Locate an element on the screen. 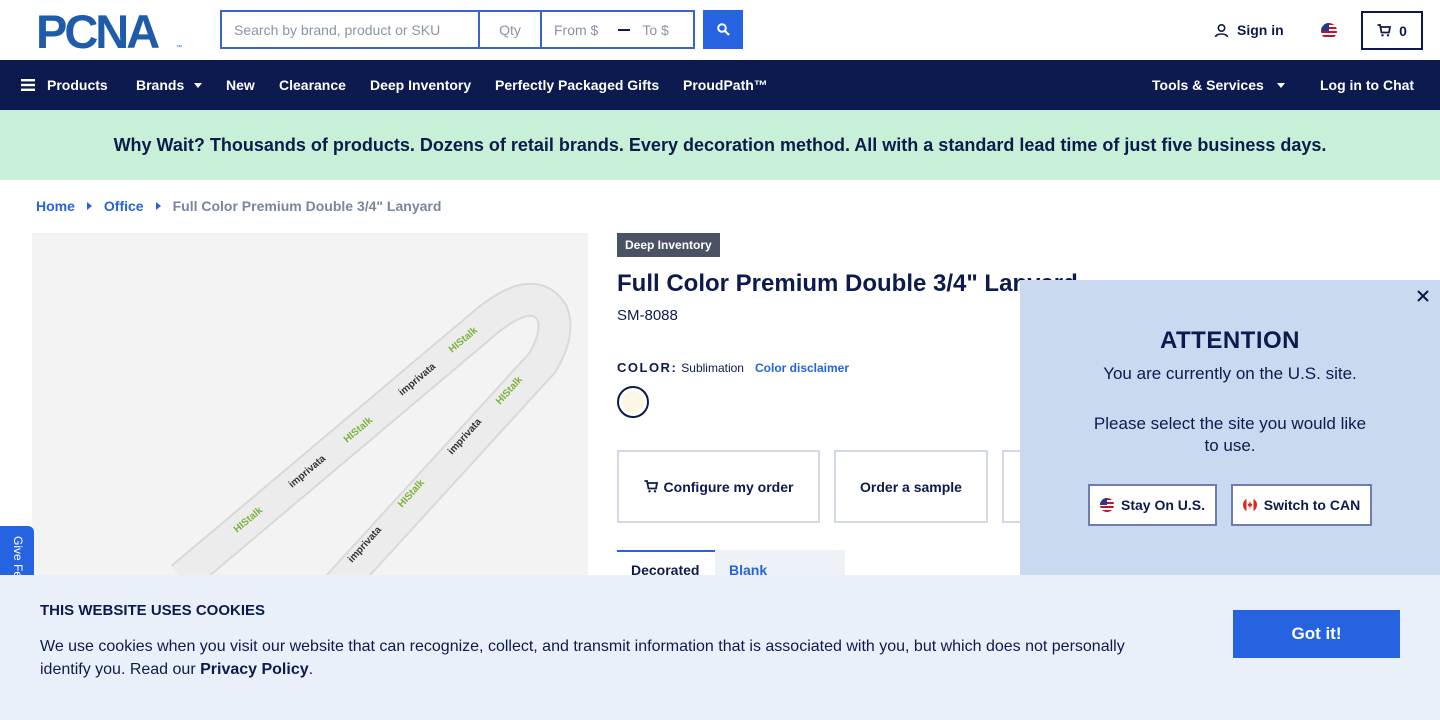 The image size is (1440, 720). qty-input: Qty is located at coordinates (509, 29).